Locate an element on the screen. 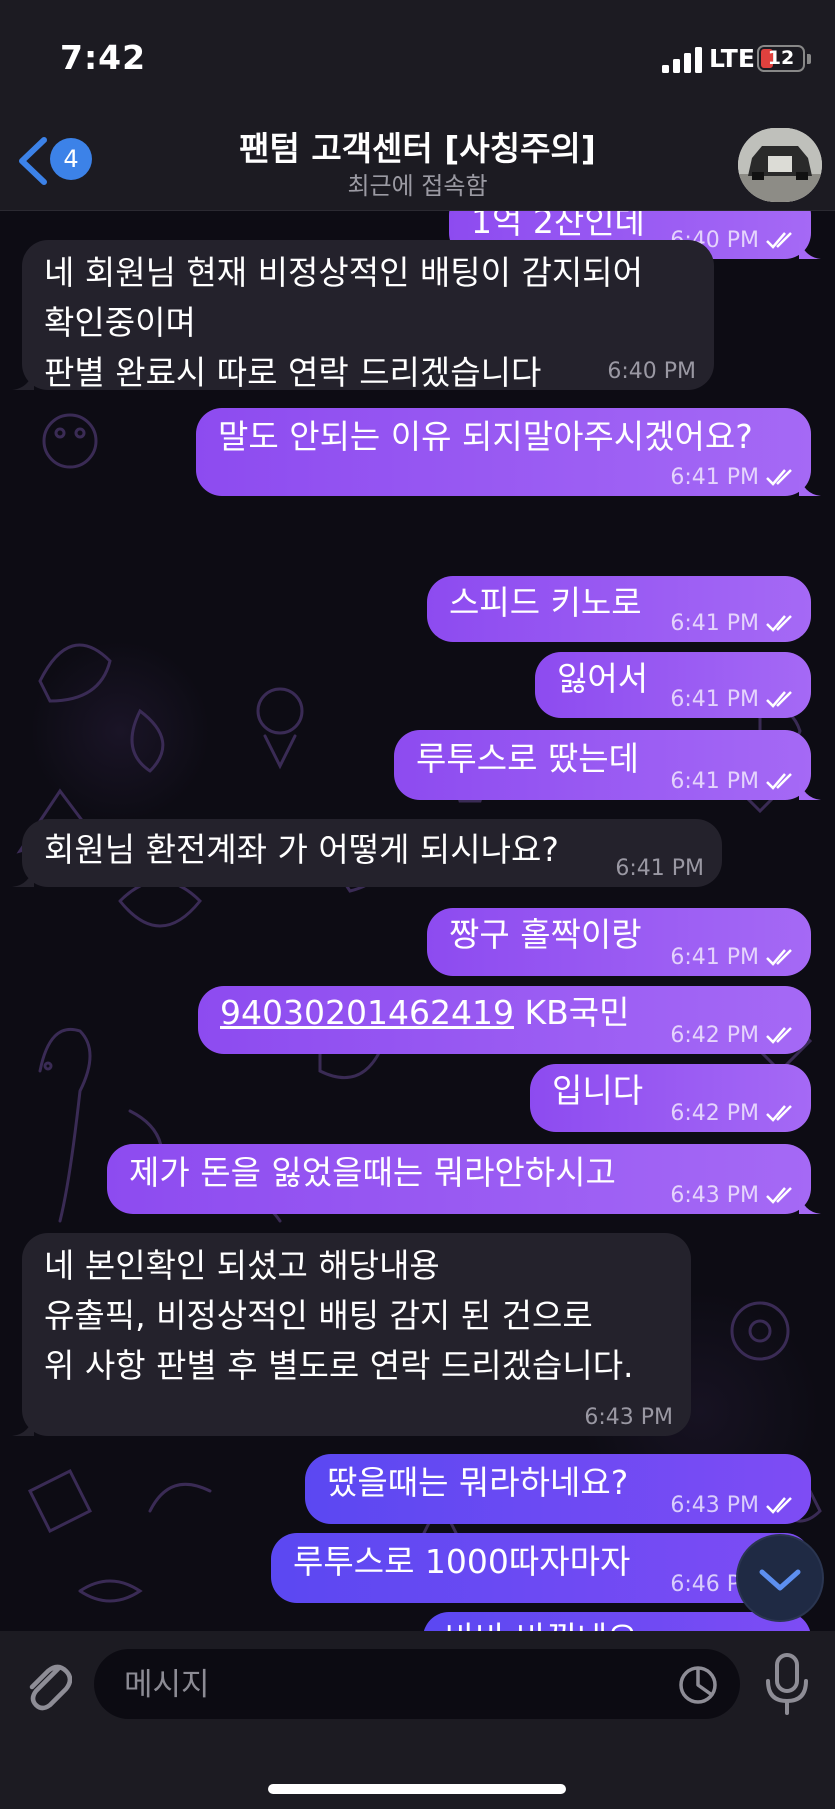 The image size is (835, 1809). message-incoming: 회원님 환전계좌 가 어떻게 되시나요? 6:41 PM is located at coordinates (367, 853).